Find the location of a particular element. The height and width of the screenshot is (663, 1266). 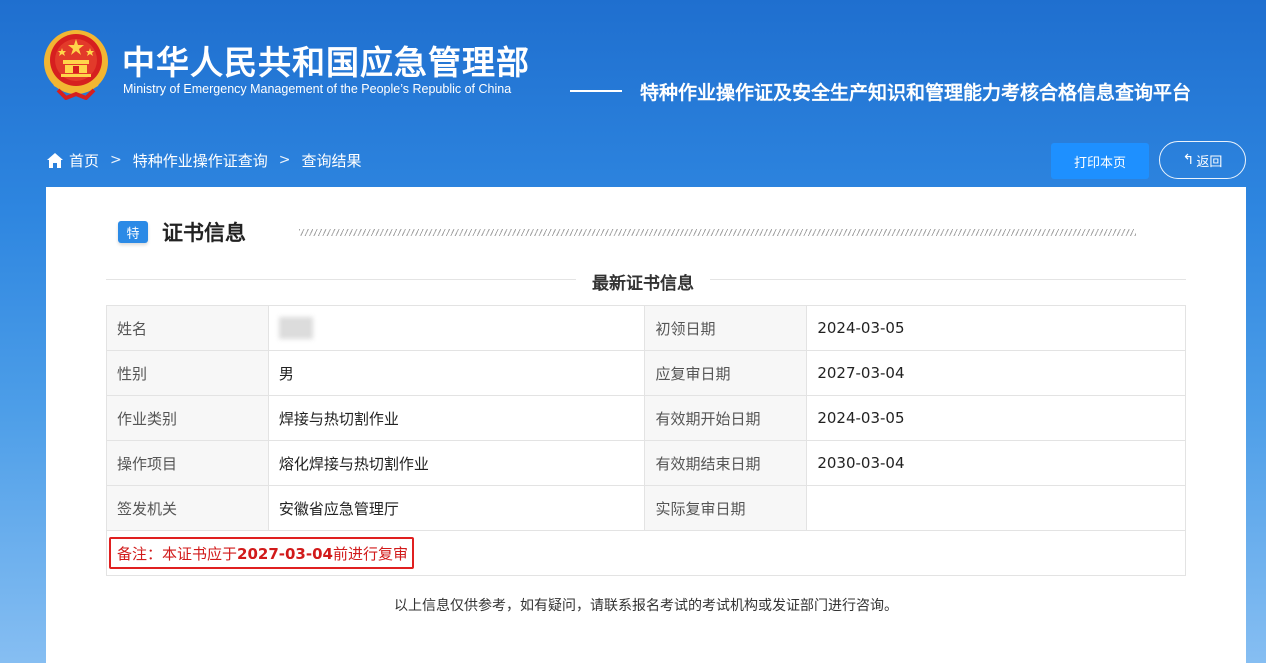

label-work-category: 作业类别 is located at coordinates (187, 418).